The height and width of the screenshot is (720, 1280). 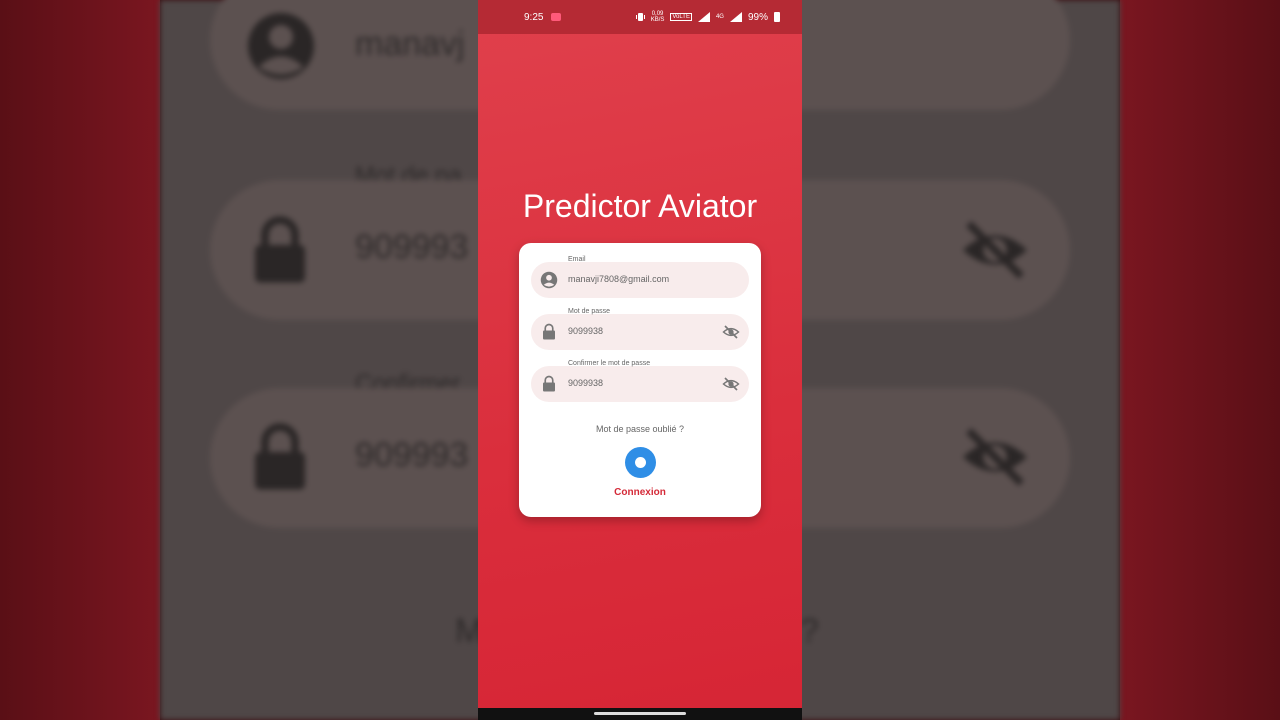 What do you see at coordinates (609, 363) in the screenshot?
I see `confirm-password-label: Confirmer le mot de passe` at bounding box center [609, 363].